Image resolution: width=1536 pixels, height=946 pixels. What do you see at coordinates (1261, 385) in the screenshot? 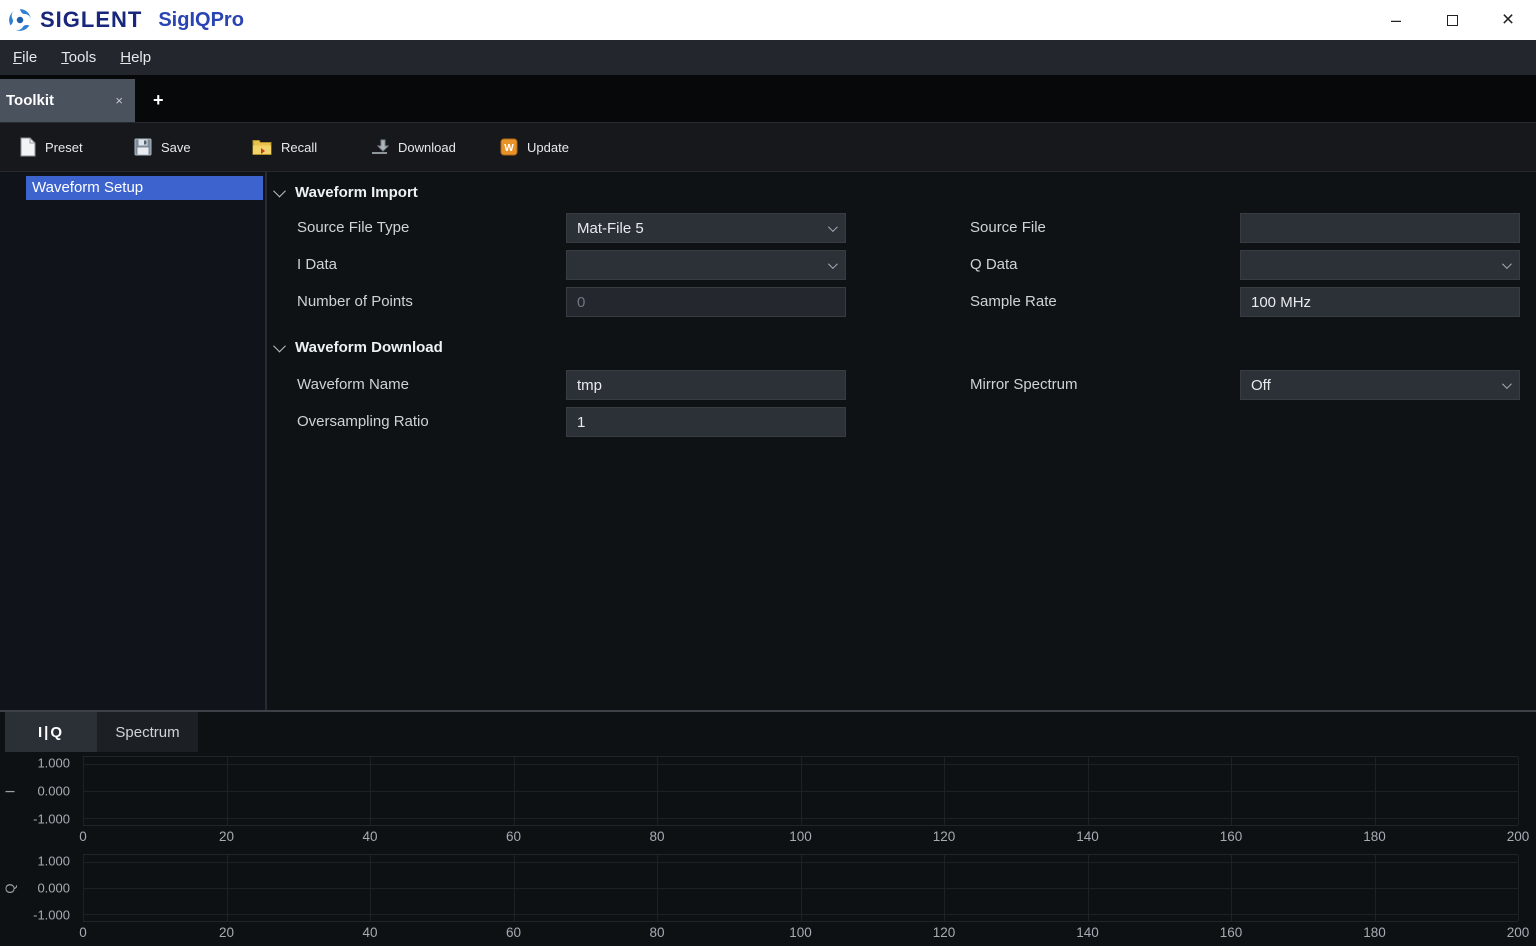
I see `mirror-spectrum-value: Off` at bounding box center [1261, 385].